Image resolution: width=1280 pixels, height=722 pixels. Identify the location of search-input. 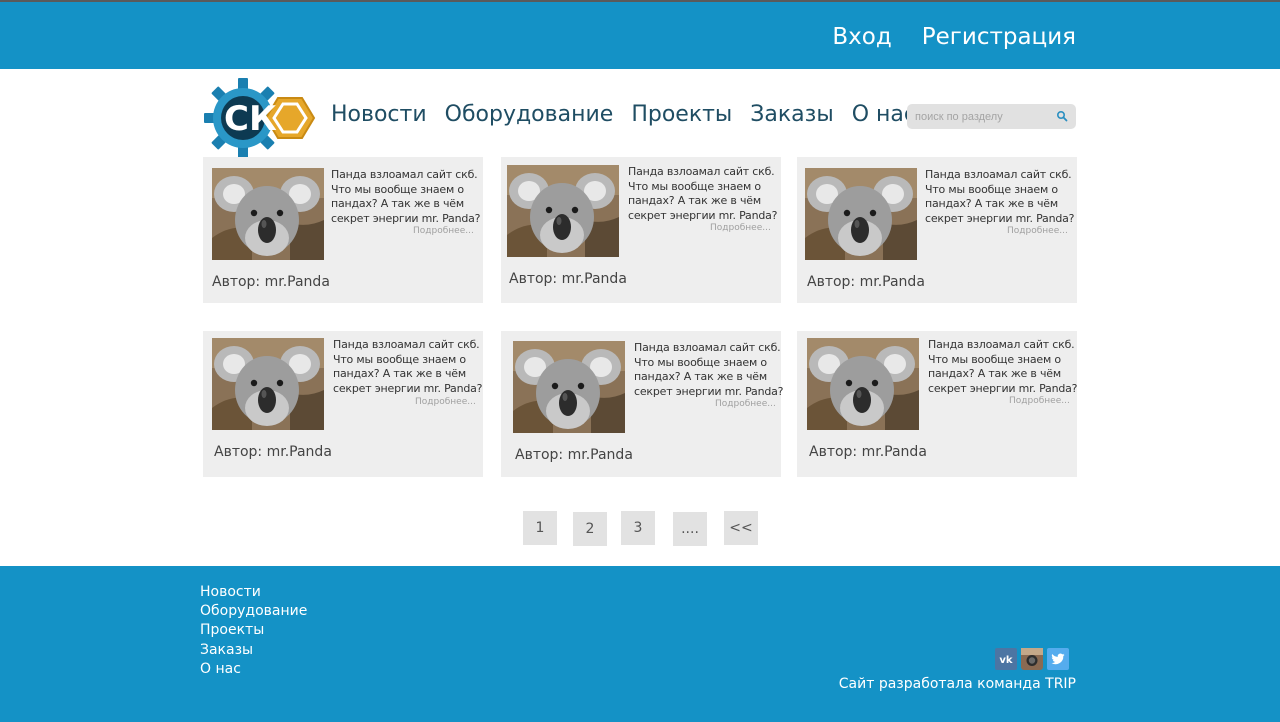
(982, 116).